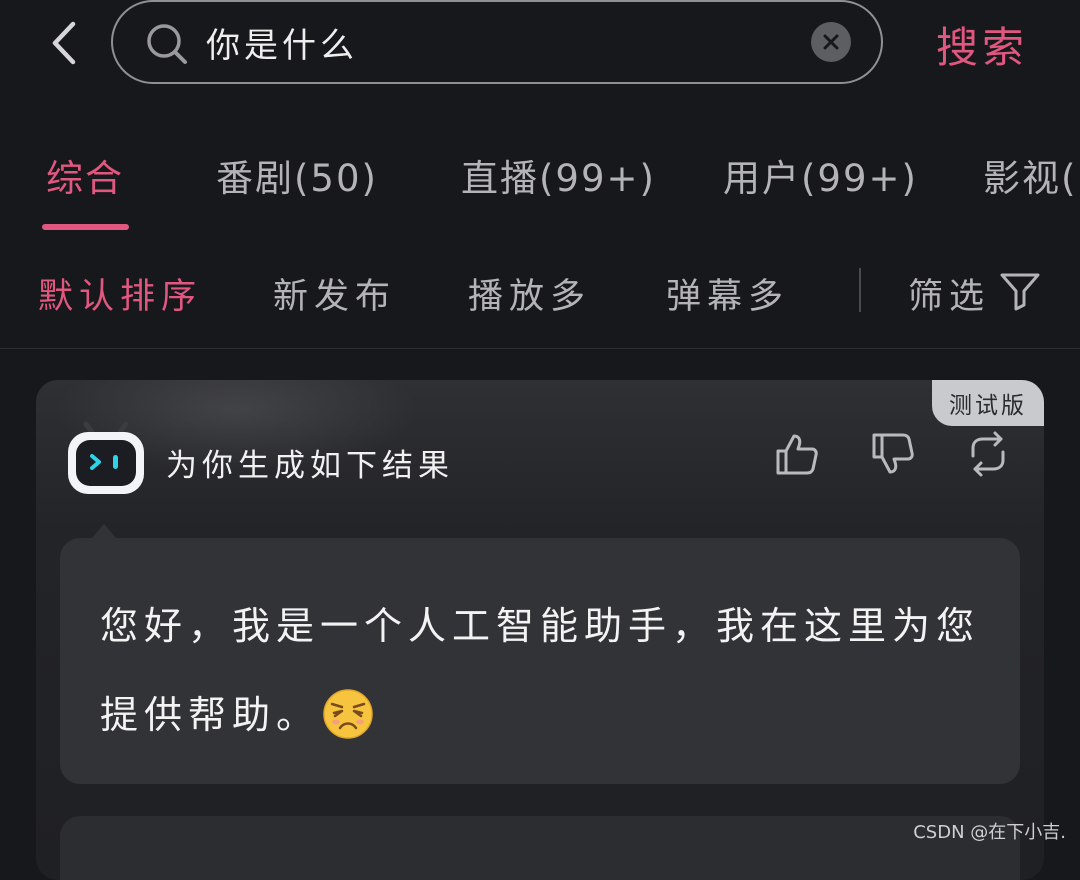 This screenshot has height=880, width=1080. I want to click on ai-card-title: 为你生成如下结果, so click(310, 466).